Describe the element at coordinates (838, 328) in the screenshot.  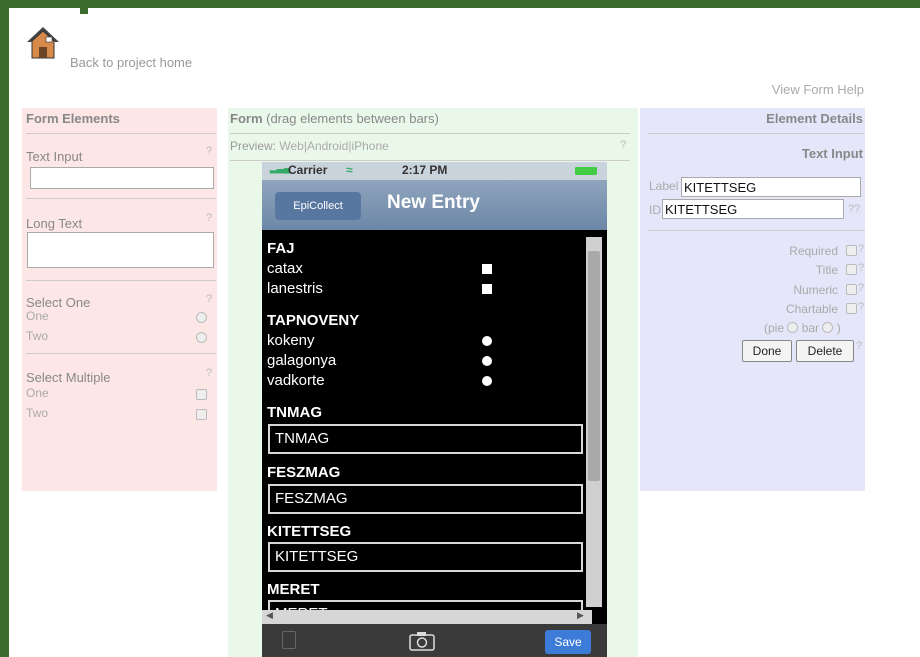
I see `close-paren: )` at that location.